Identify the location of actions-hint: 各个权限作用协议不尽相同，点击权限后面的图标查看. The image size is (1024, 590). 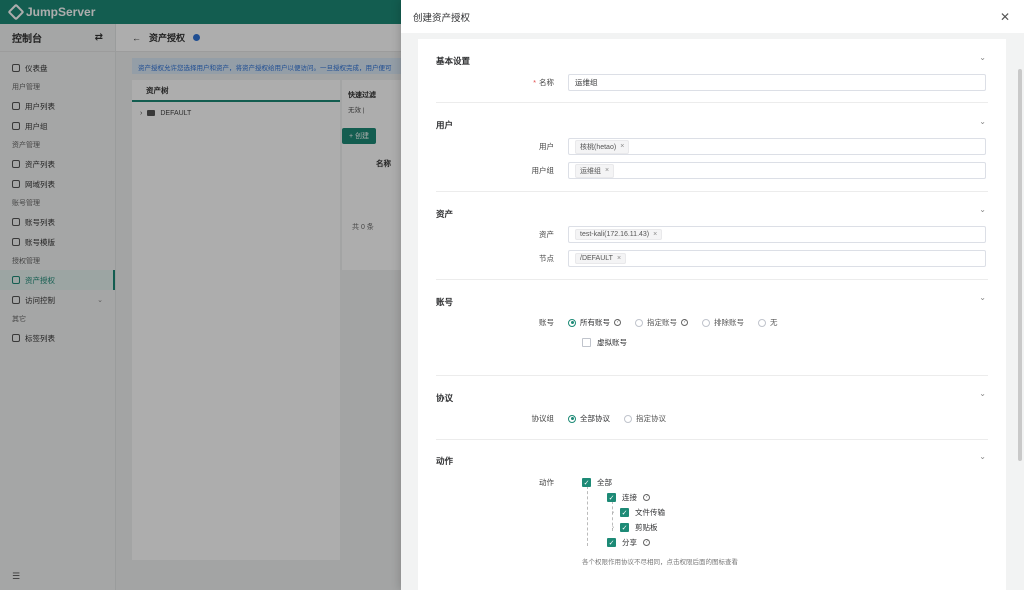
(660, 562).